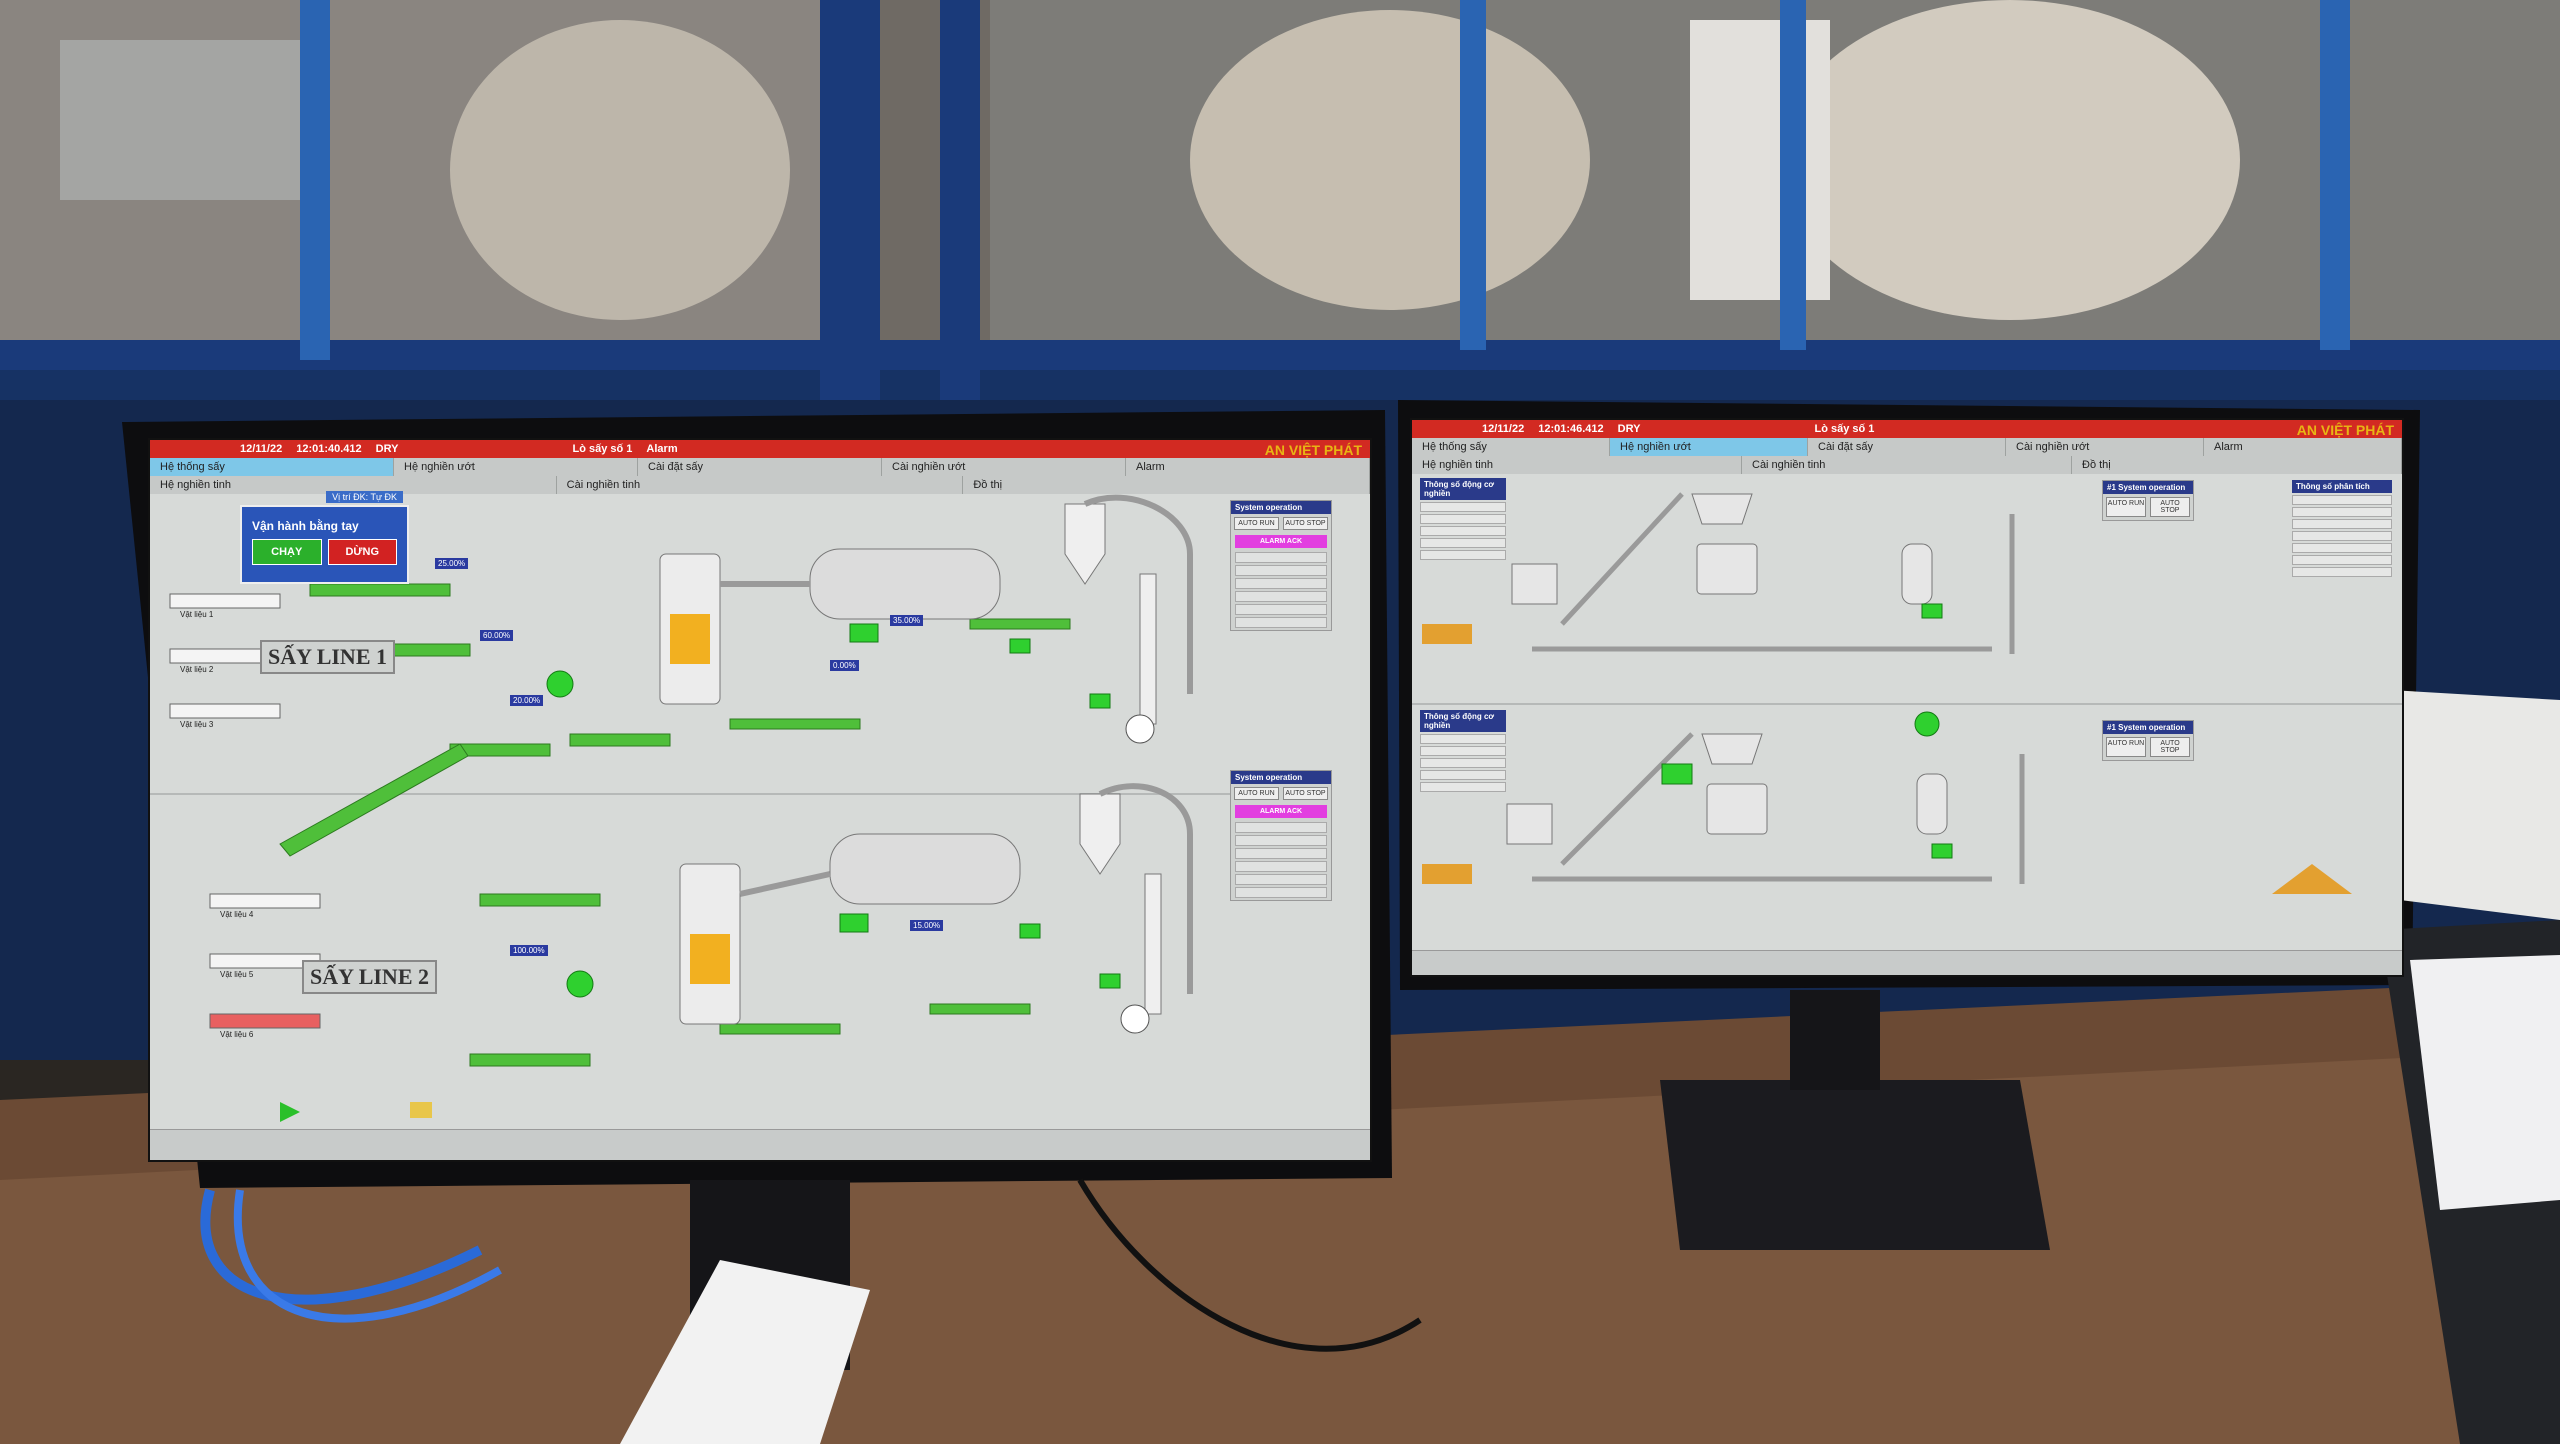  I want to click on start-button: CHẠY, so click(287, 552).